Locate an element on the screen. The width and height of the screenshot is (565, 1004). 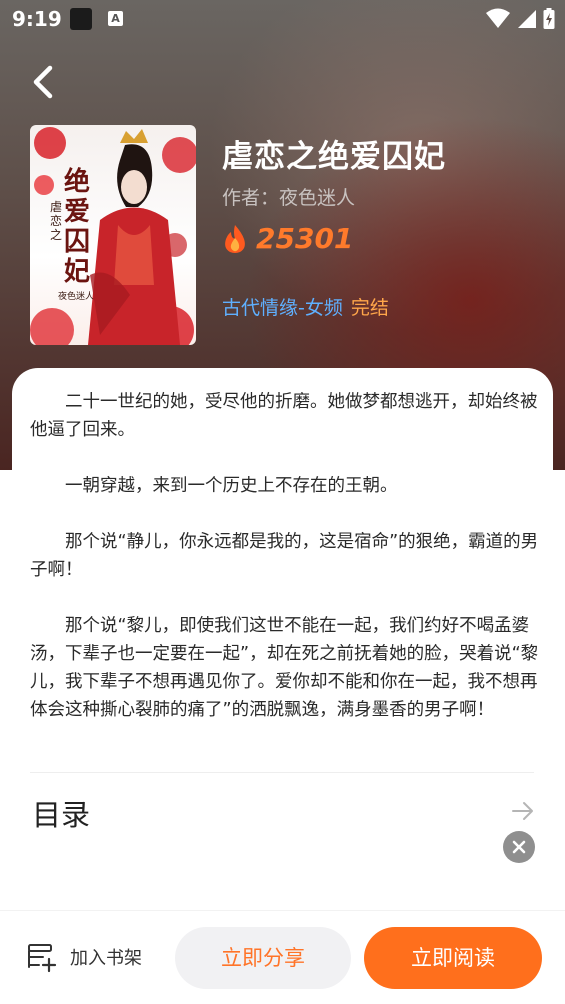
chevron-left-icon is located at coordinates (43, 82).